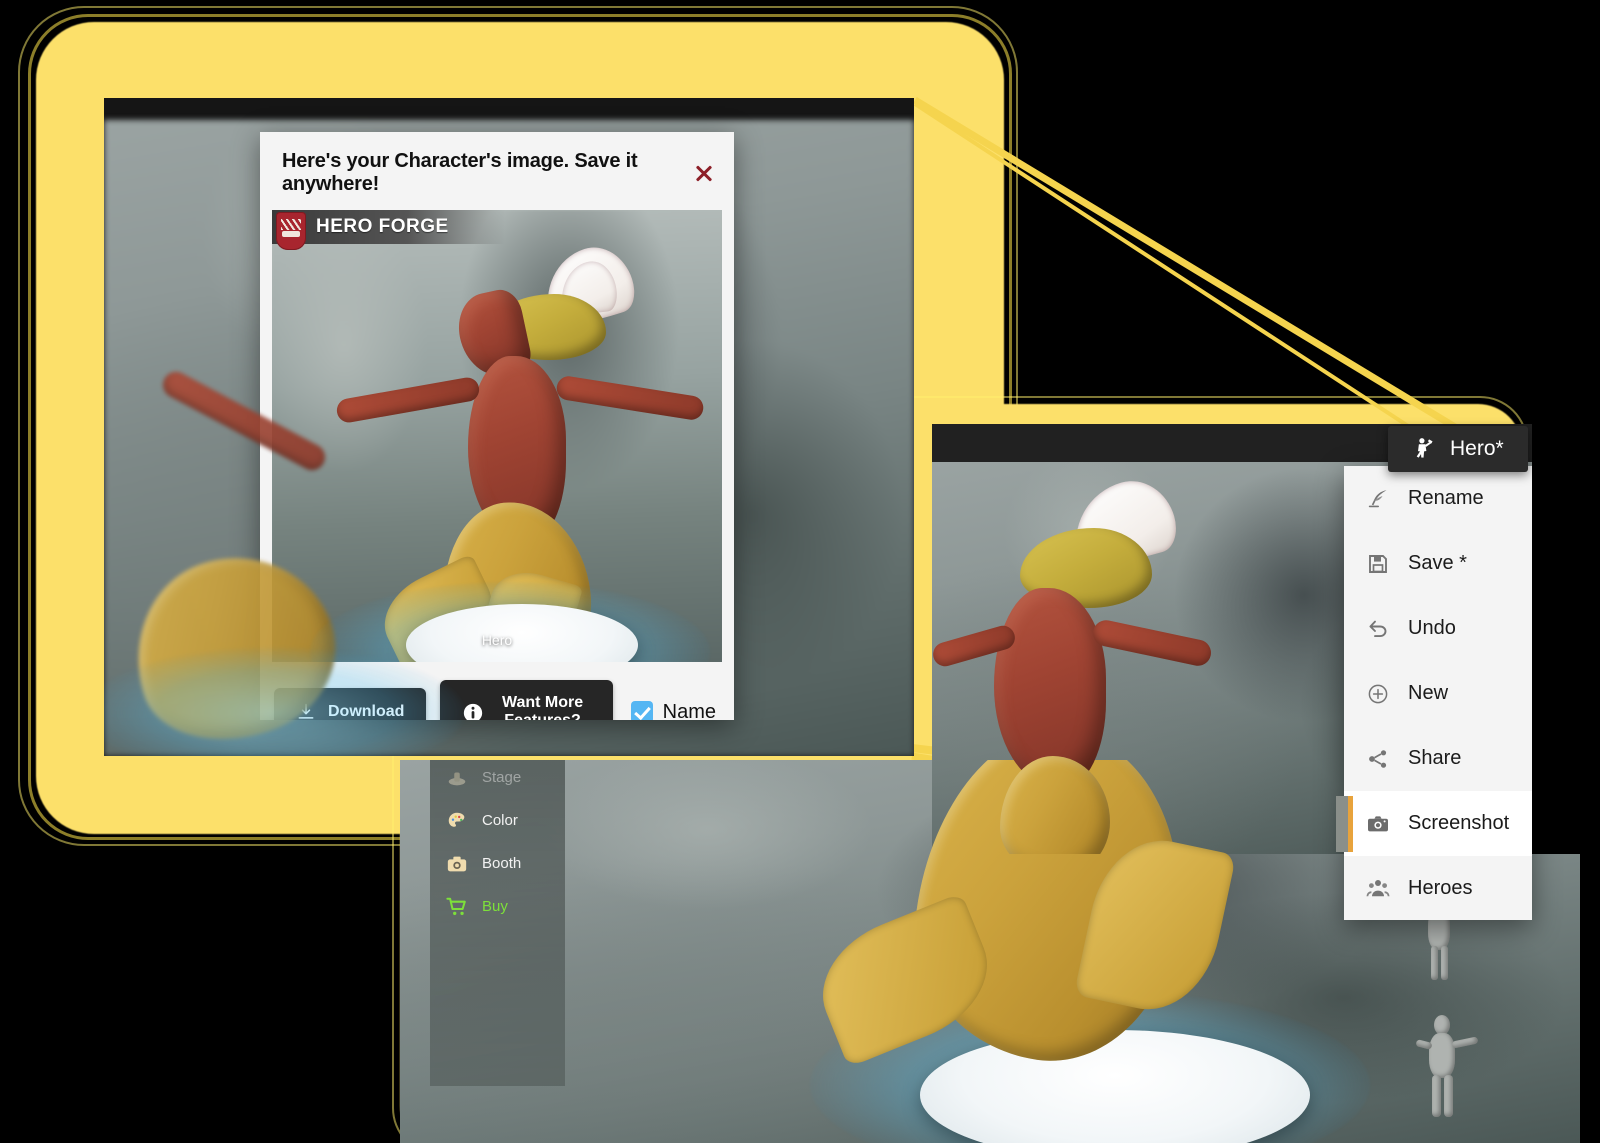 Image resolution: width=1600 pixels, height=1143 pixels. I want to click on menu-item-heroes: Heroes, so click(1438, 888).